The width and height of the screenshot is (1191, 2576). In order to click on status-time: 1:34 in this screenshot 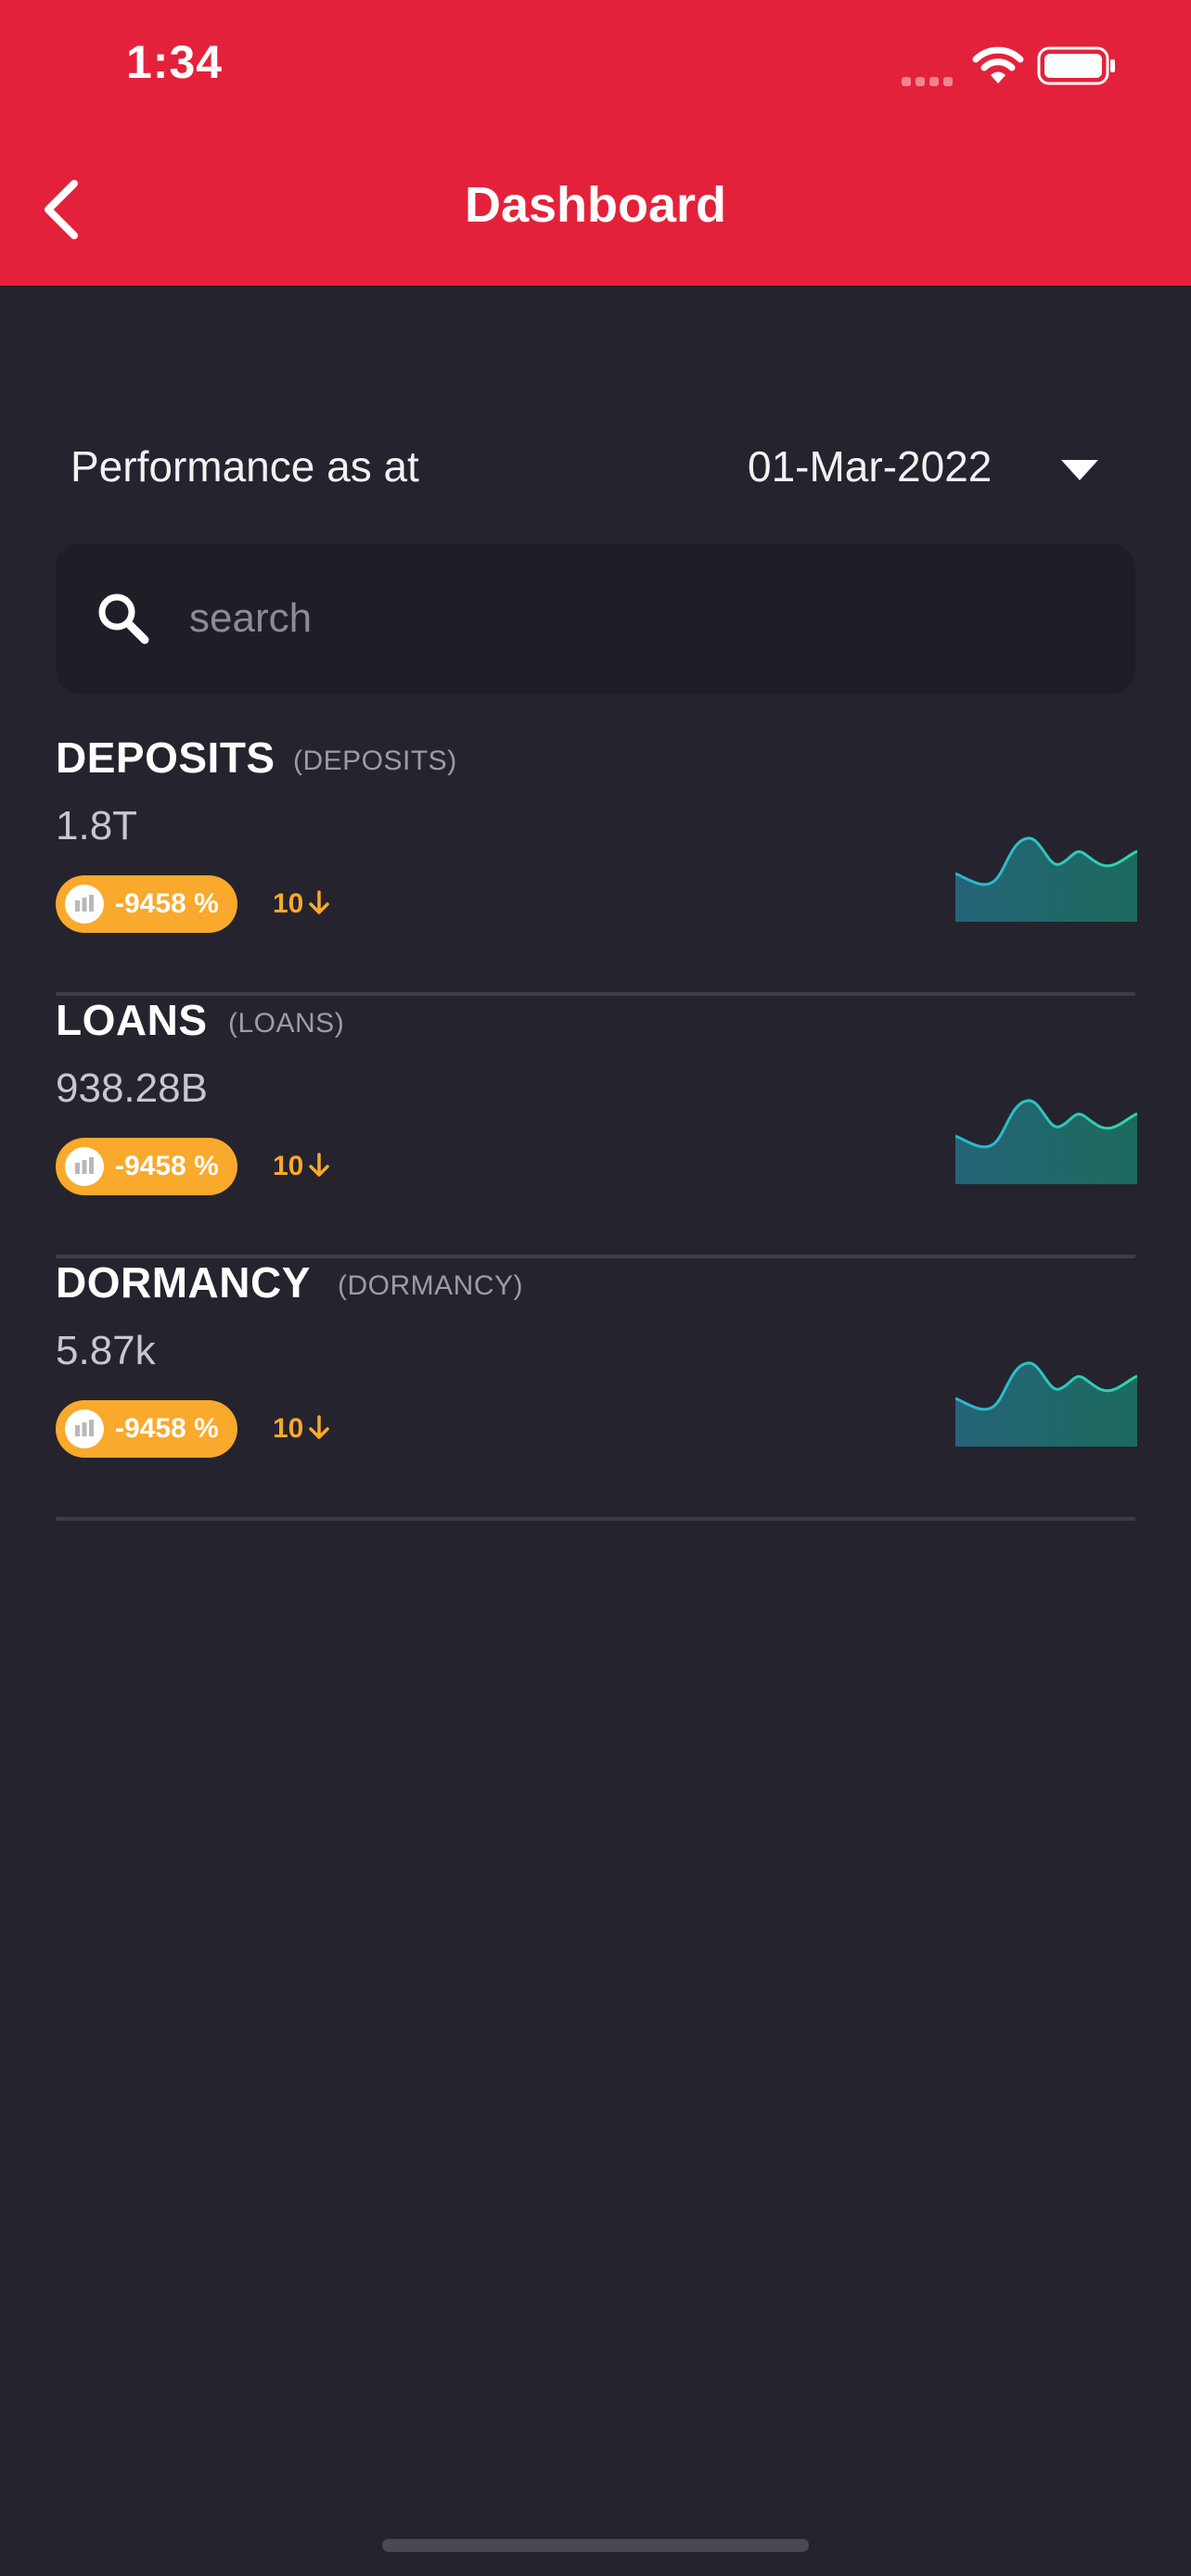, I will do `click(175, 62)`.